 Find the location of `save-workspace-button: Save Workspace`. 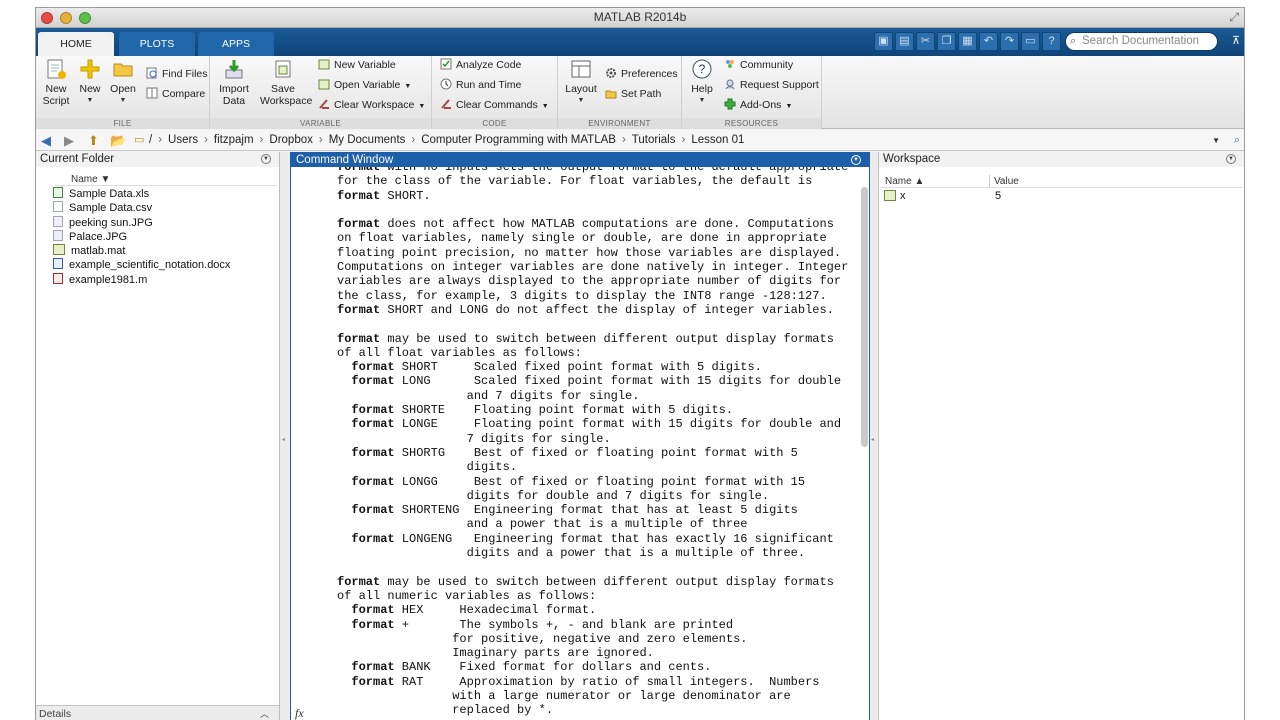

save-workspace-button: Save Workspace is located at coordinates (286, 82).